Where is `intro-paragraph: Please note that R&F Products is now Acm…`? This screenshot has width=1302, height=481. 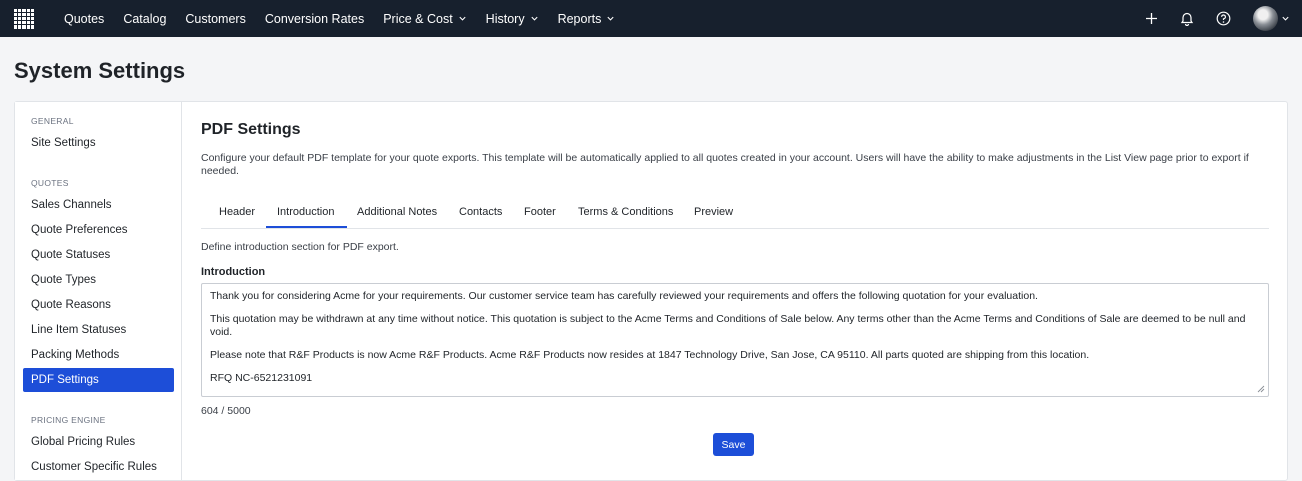 intro-paragraph: Please note that R&F Products is now Acm… is located at coordinates (650, 355).